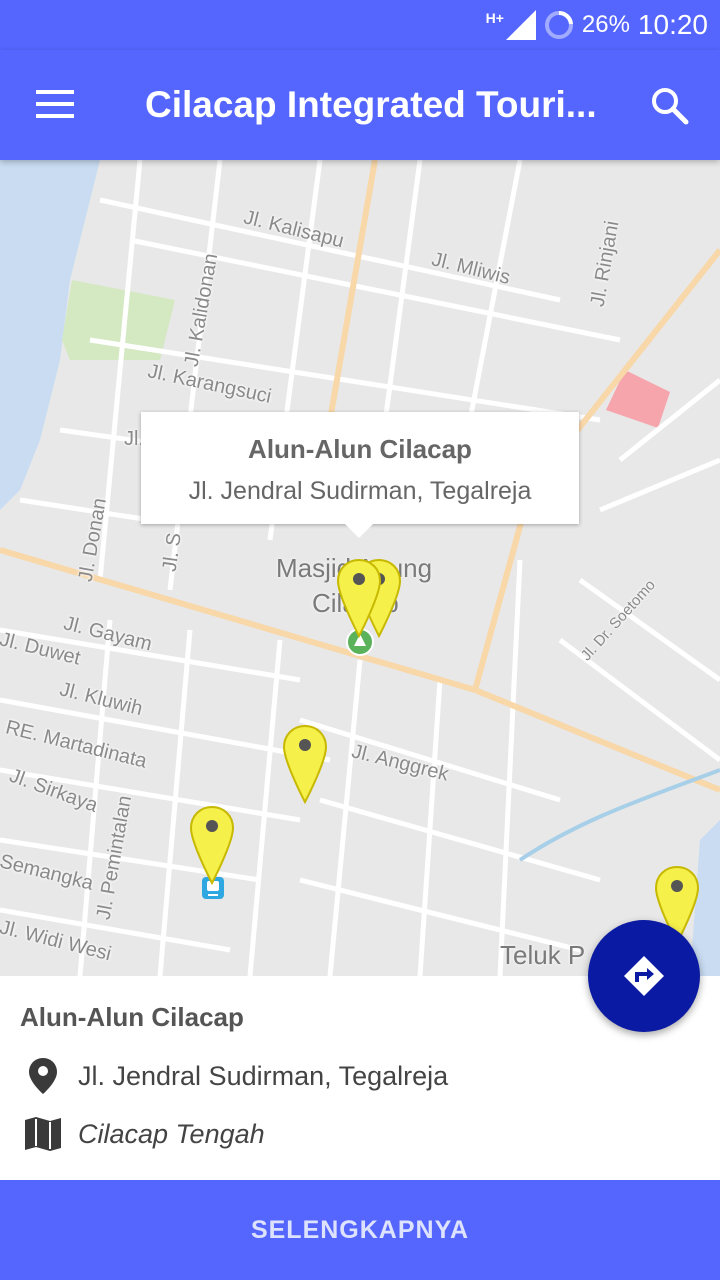 The height and width of the screenshot is (1280, 720). I want to click on district-row: Cilacap Tengah, so click(143, 1134).